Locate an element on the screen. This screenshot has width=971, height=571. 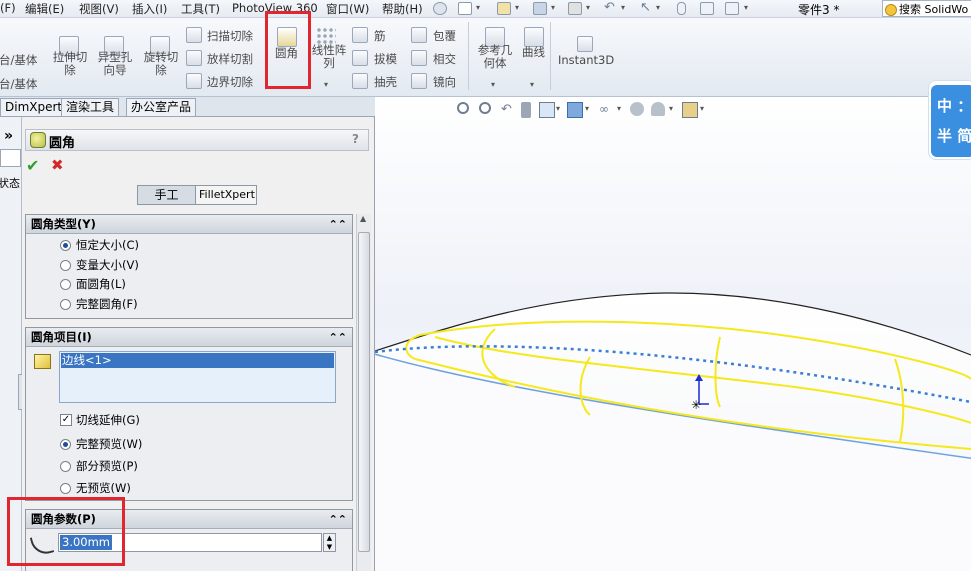
intersect-icon is located at coordinates (419, 58).